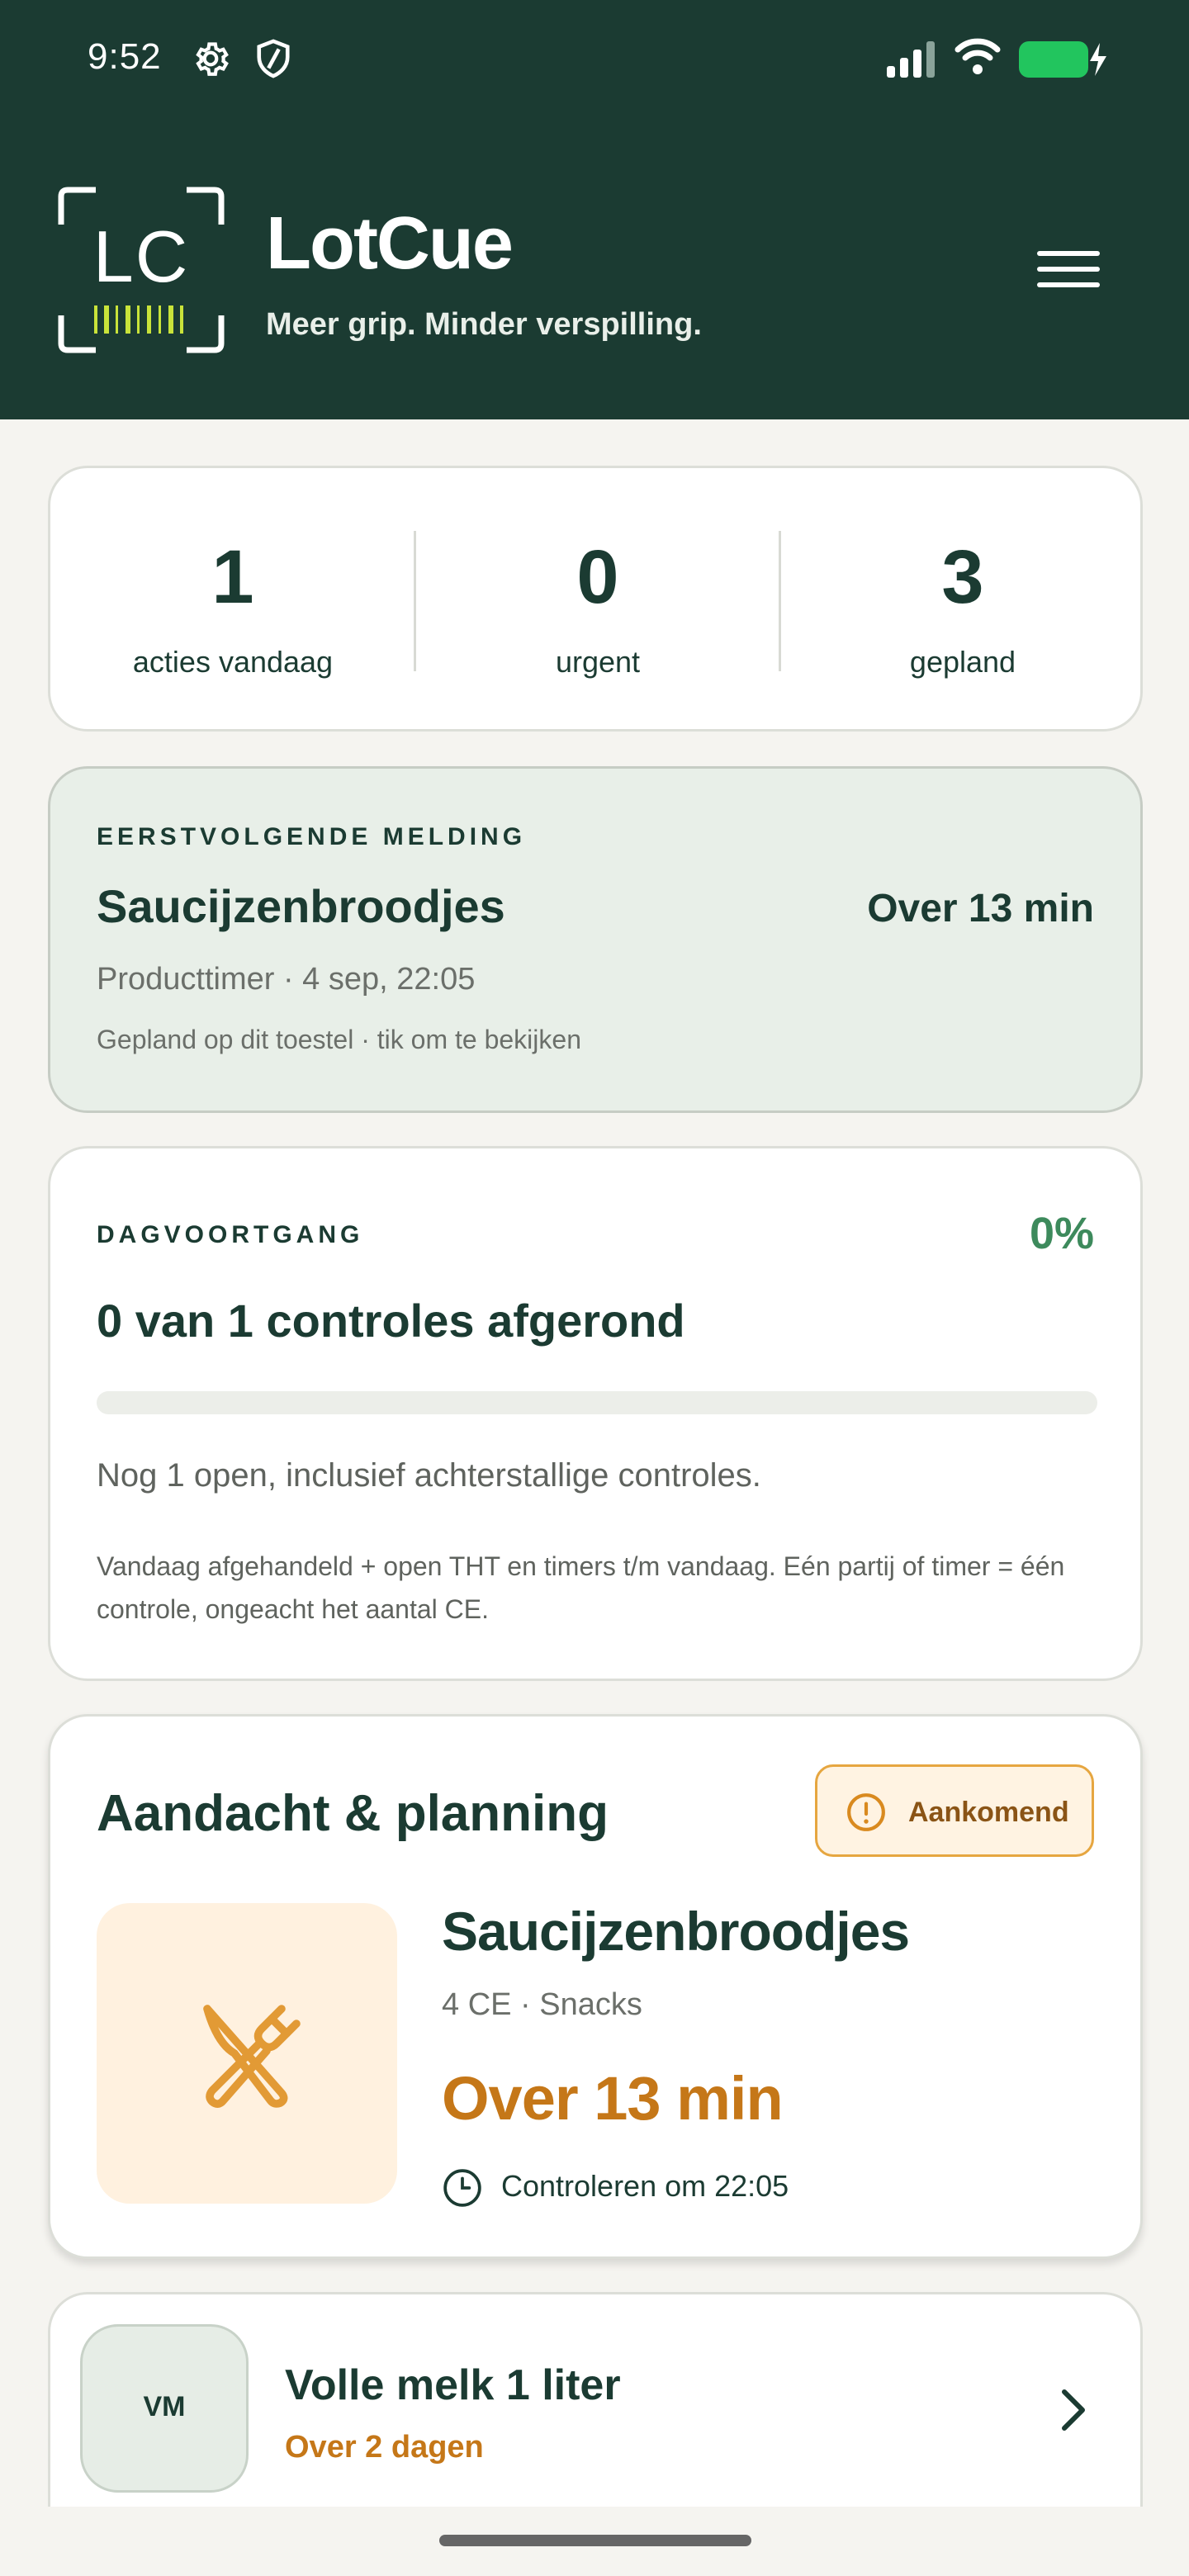 Image resolution: width=1189 pixels, height=2576 pixels. Describe the element at coordinates (962, 577) in the screenshot. I see `stat-value: 3` at that location.